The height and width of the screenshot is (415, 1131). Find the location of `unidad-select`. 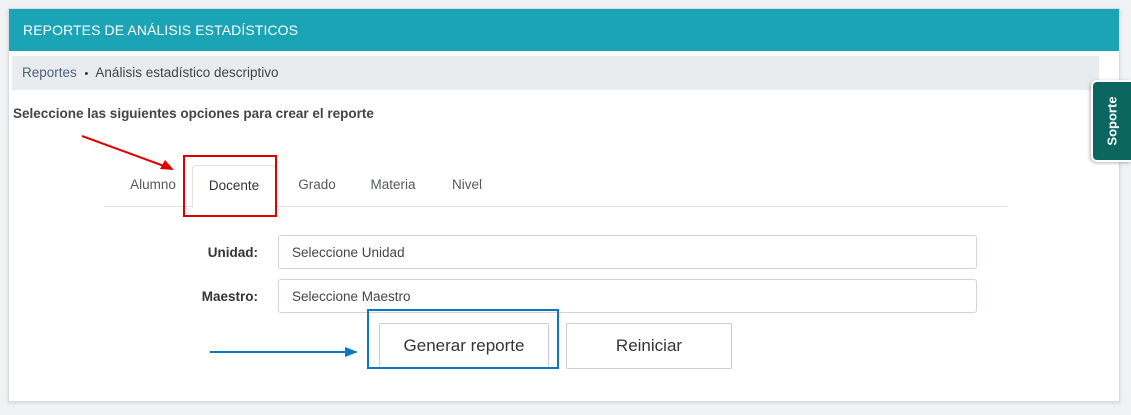

unidad-select is located at coordinates (627, 252).